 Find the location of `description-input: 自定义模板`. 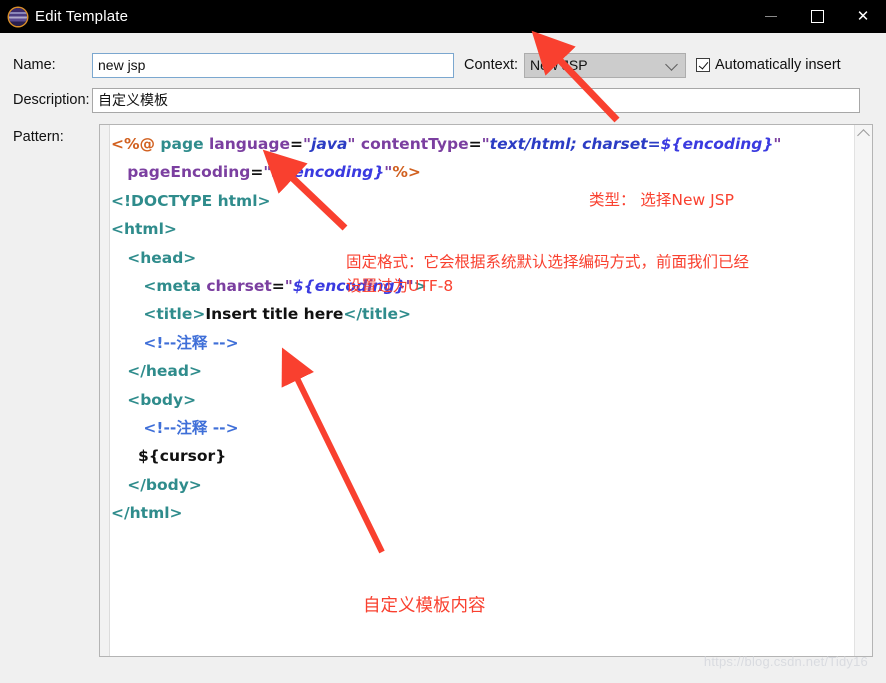

description-input: 自定义模板 is located at coordinates (476, 100).